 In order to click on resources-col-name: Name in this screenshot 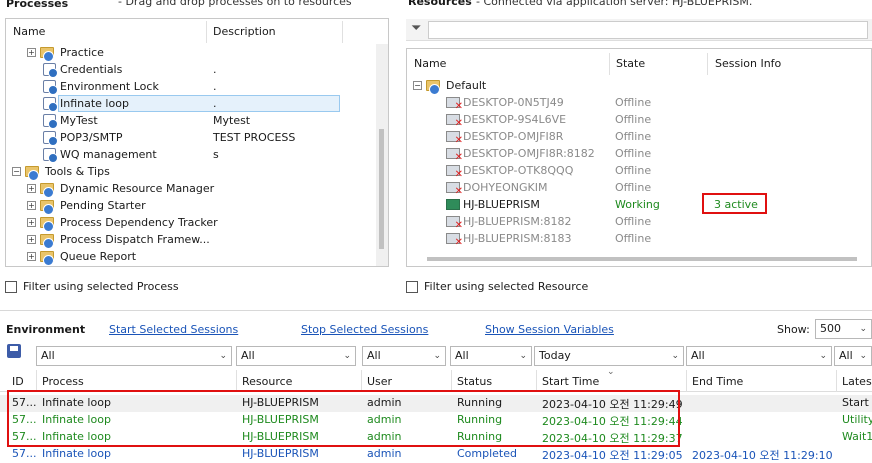, I will do `click(430, 63)`.